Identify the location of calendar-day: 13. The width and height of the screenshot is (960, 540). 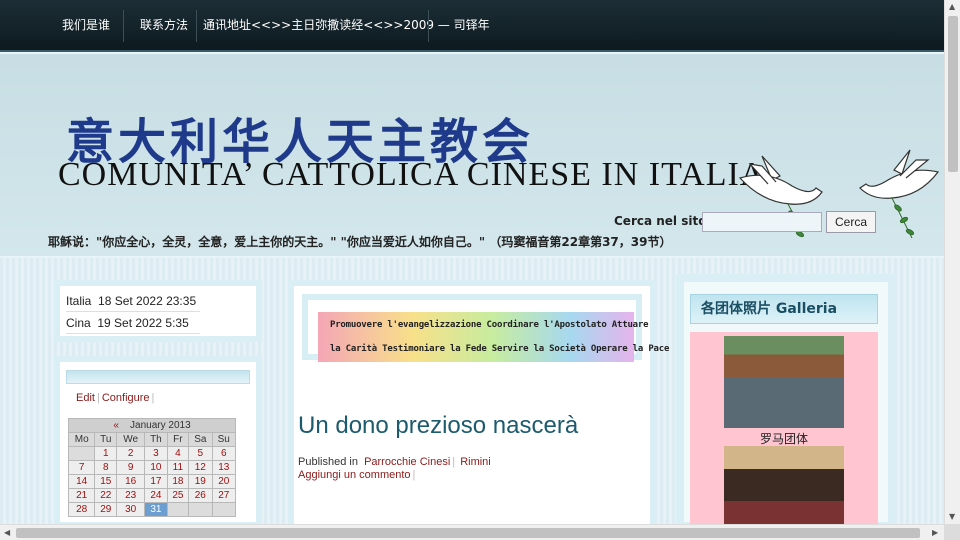
(224, 467).